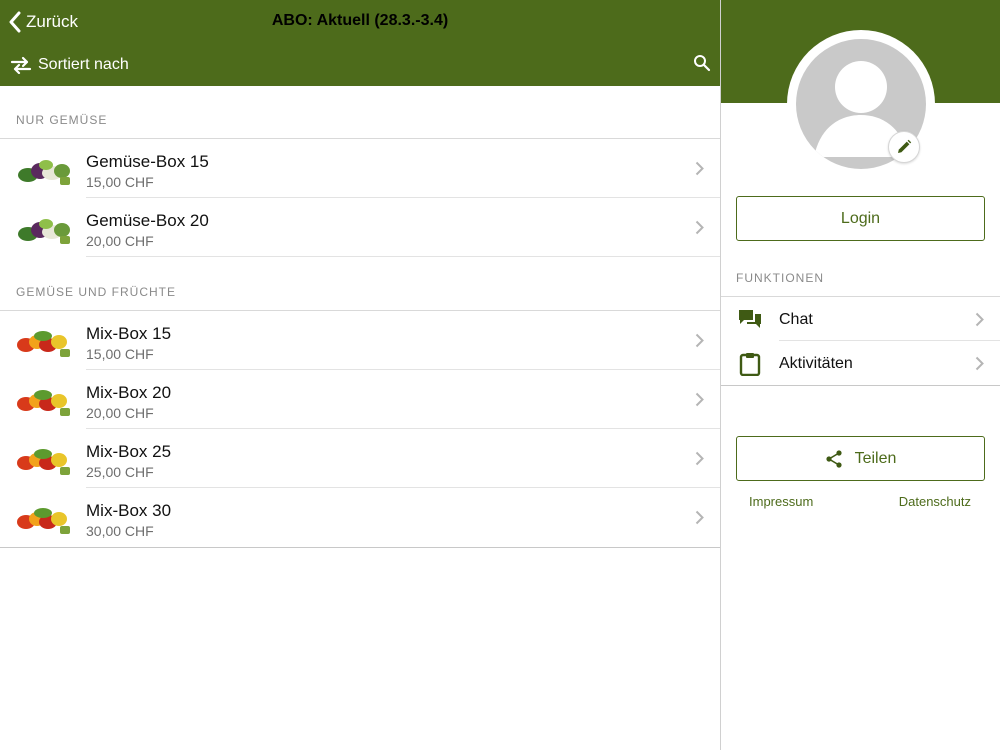 This screenshot has height=750, width=1000. I want to click on item-title: Mix-Box 25, so click(129, 451).